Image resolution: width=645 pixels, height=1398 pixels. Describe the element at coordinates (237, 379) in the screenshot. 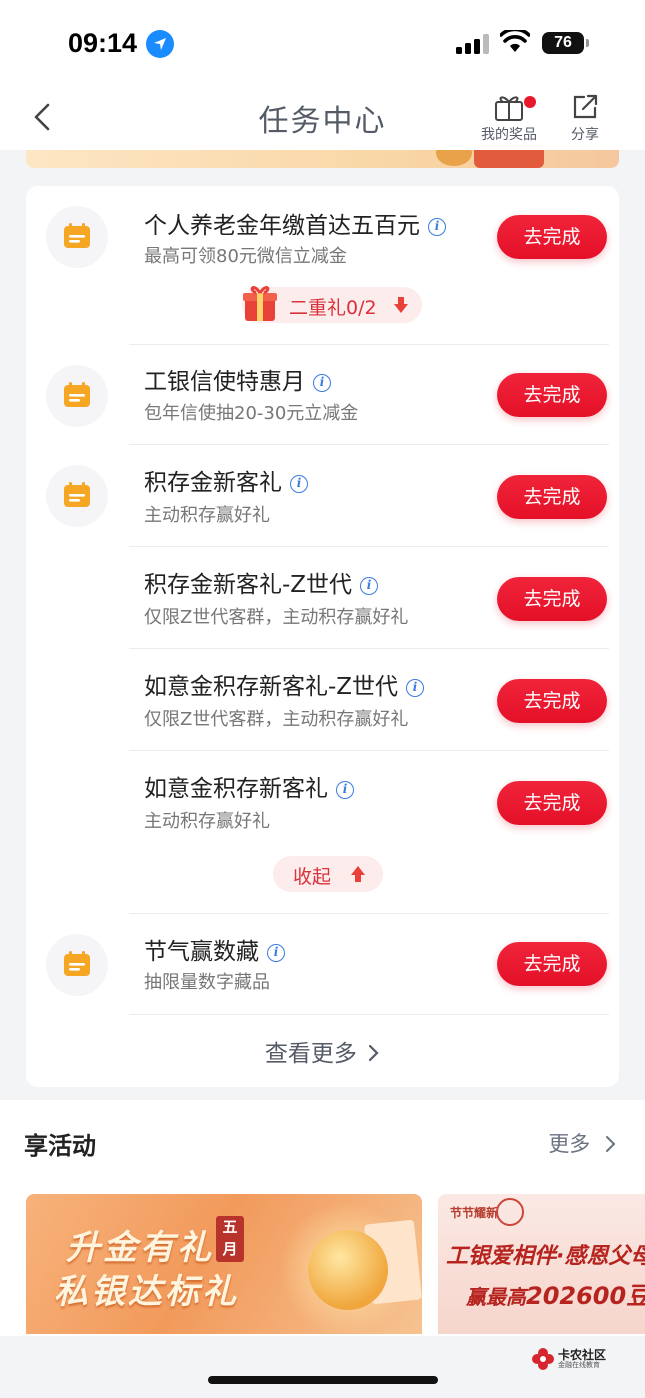

I see `task-title: 工银信使特惠月 i` at that location.